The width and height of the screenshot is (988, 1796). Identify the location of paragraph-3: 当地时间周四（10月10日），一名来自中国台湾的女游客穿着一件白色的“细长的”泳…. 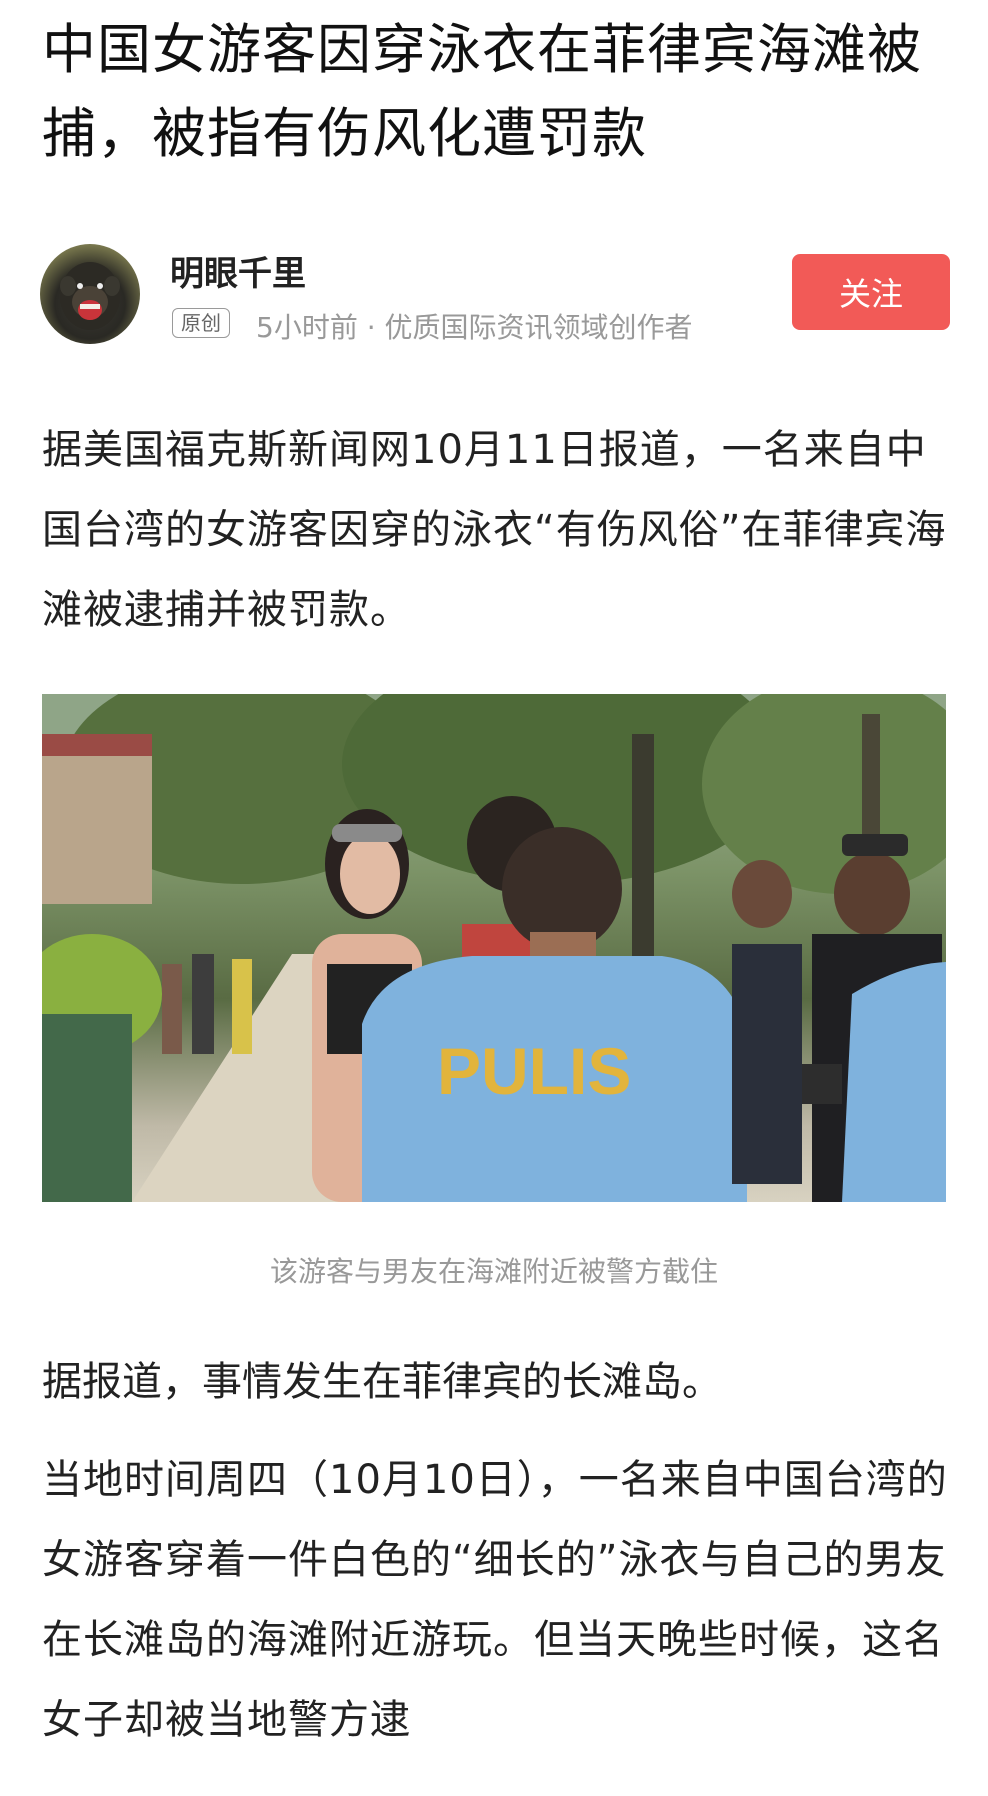
(495, 1600).